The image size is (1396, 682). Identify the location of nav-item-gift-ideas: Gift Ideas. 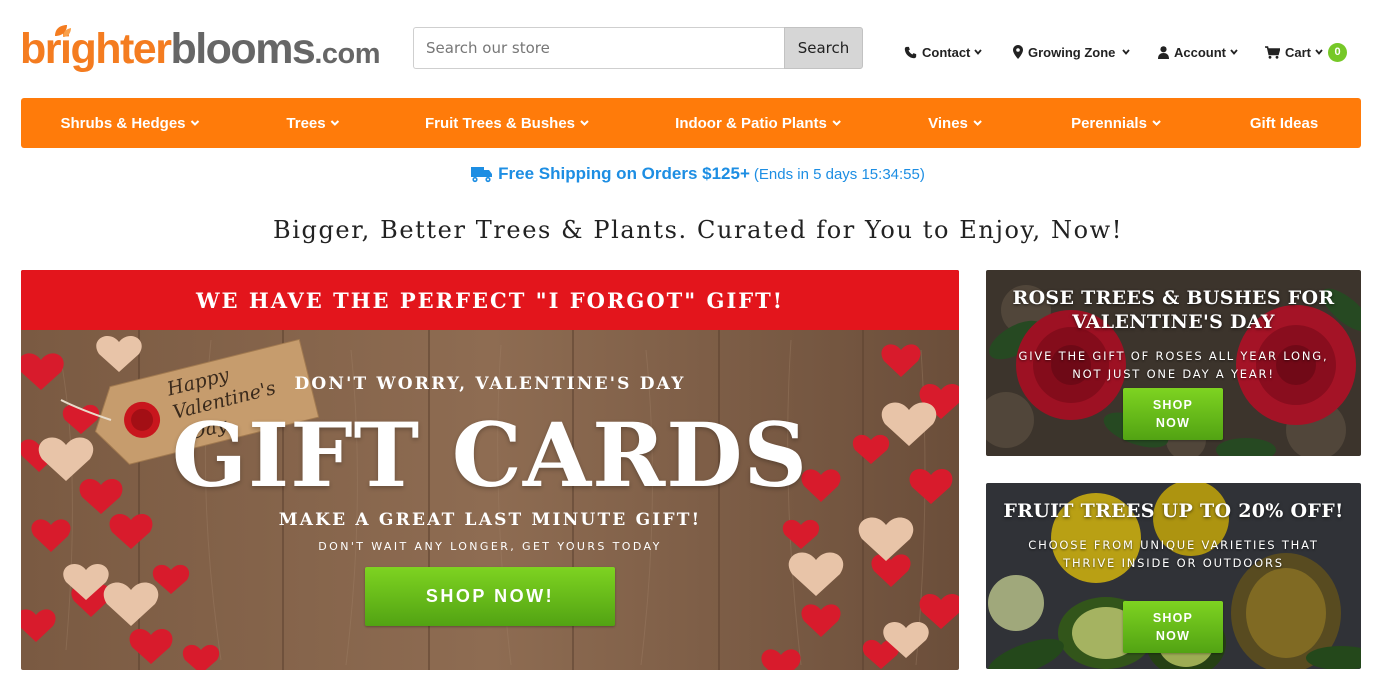
(1284, 123).